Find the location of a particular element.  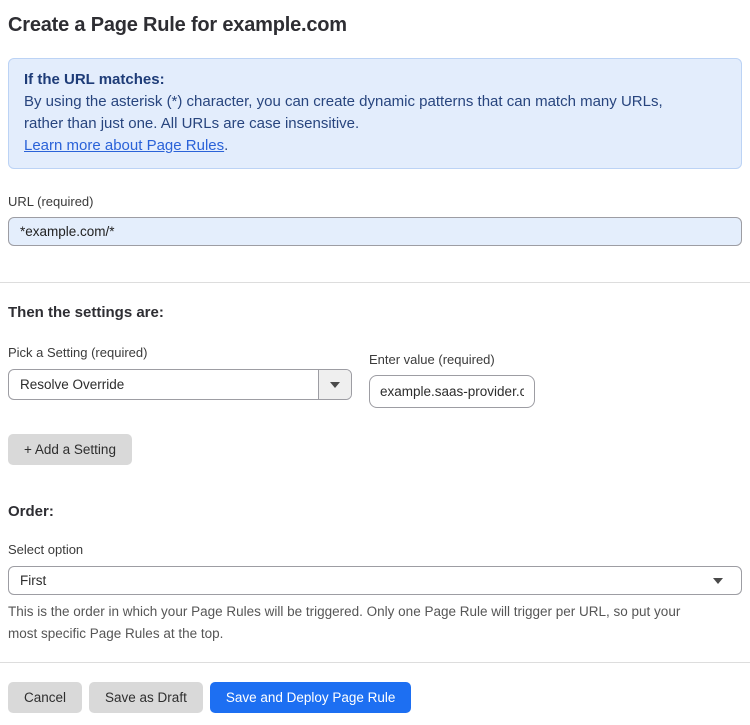

pick-setting-dropdown-button is located at coordinates (334, 384).